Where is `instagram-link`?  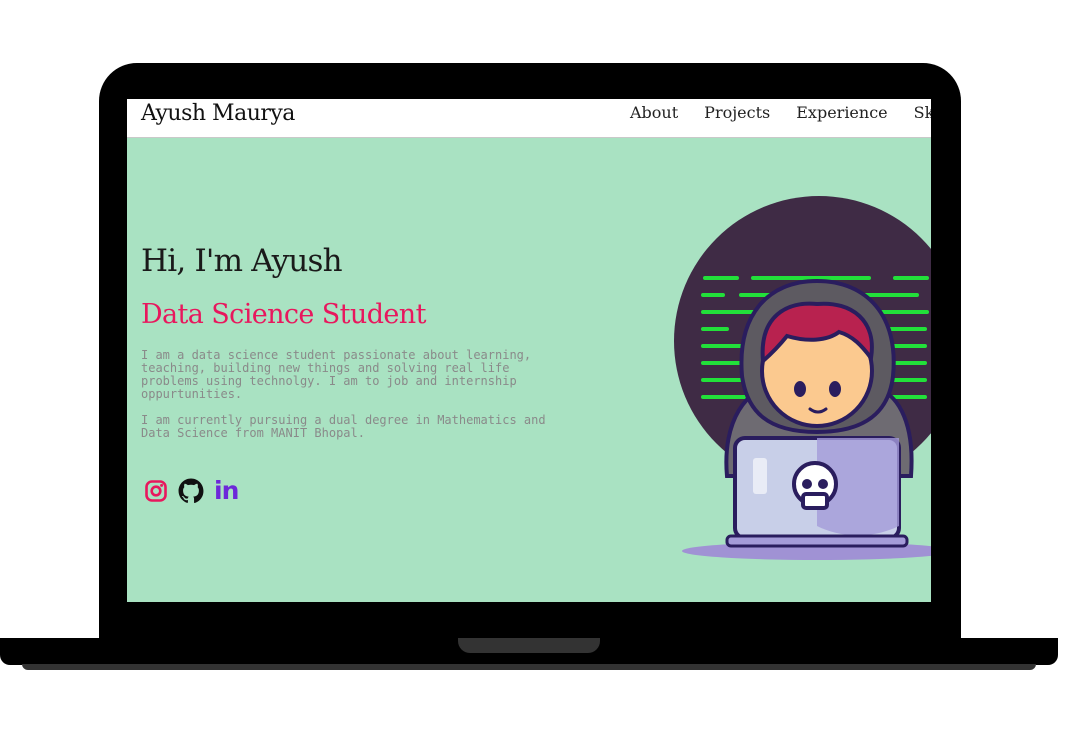
instagram-link is located at coordinates (156, 491).